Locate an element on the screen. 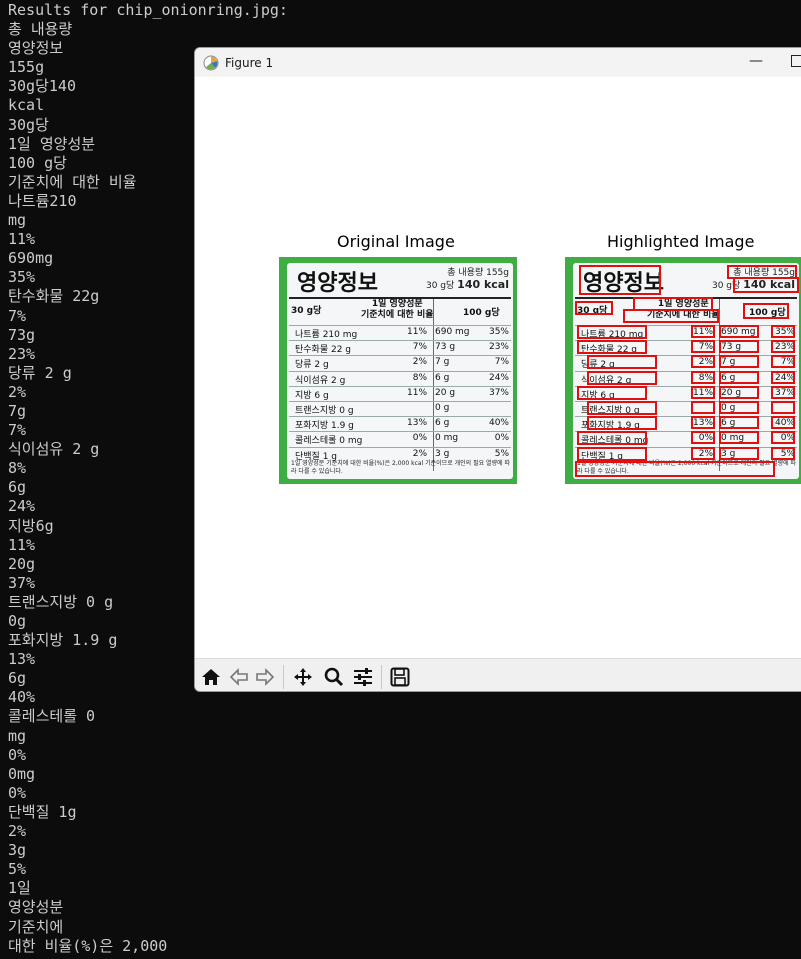 Image resolution: width=801 pixels, height=959 pixels. terminal-line: 1일 is located at coordinates (19, 888).